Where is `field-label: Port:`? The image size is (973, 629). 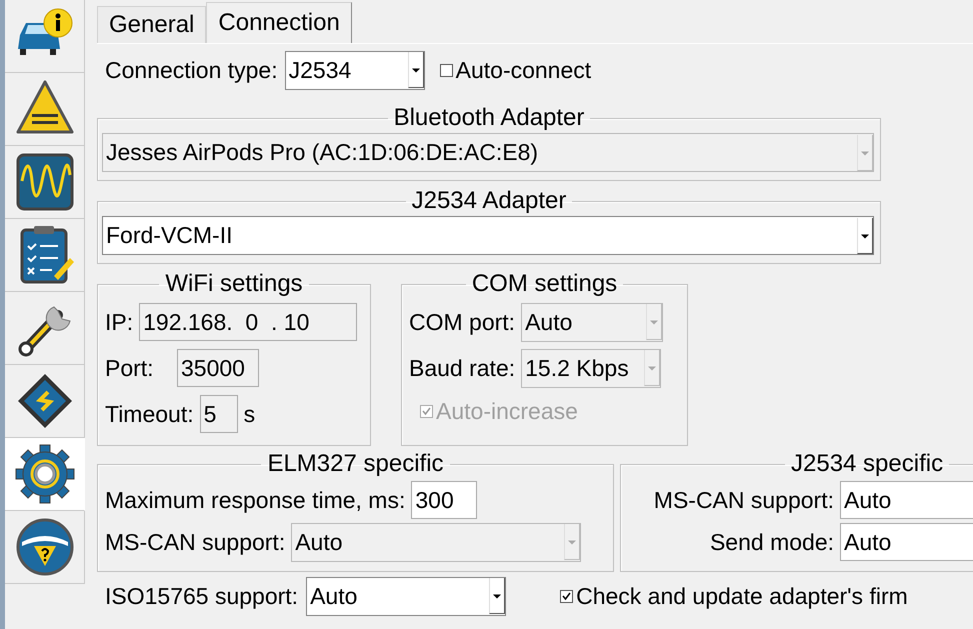 field-label: Port: is located at coordinates (130, 368).